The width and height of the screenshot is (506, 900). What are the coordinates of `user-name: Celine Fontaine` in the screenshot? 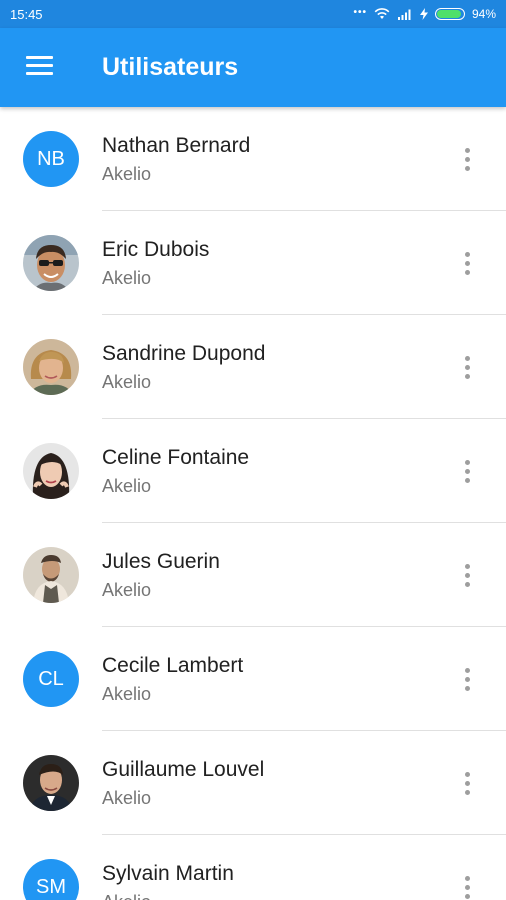 It's located at (176, 457).